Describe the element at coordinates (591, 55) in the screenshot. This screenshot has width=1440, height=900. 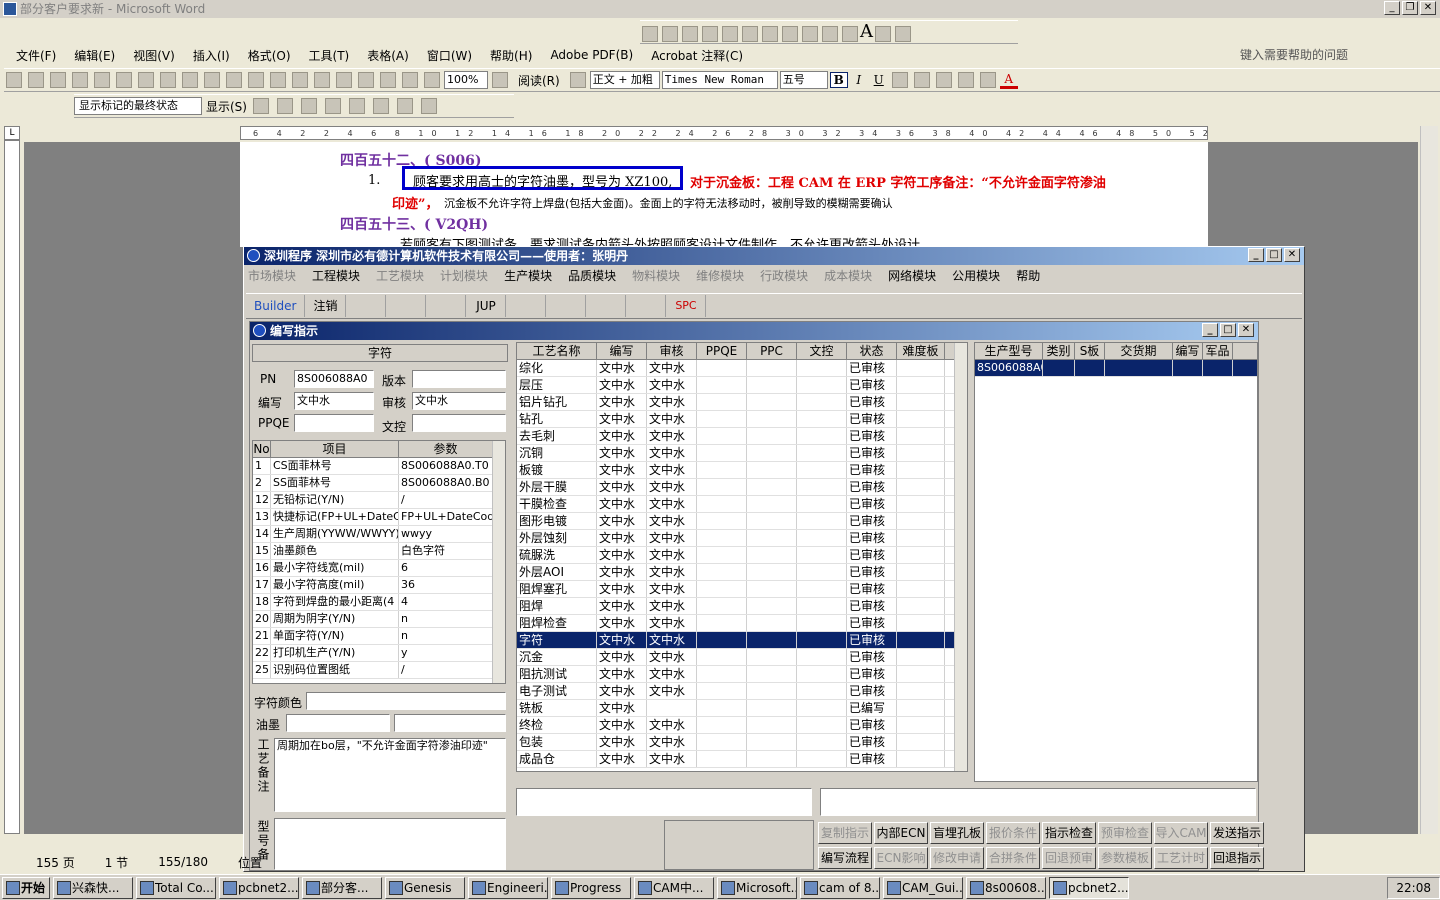
I see `menu-item: Adobe PDF(B)` at that location.